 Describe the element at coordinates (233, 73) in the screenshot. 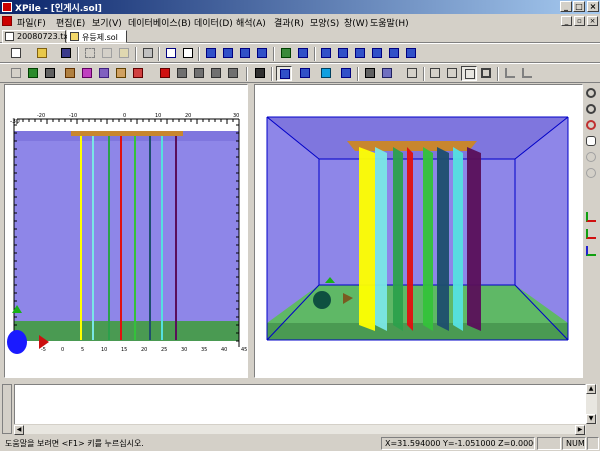

I see `step-end-button` at that location.